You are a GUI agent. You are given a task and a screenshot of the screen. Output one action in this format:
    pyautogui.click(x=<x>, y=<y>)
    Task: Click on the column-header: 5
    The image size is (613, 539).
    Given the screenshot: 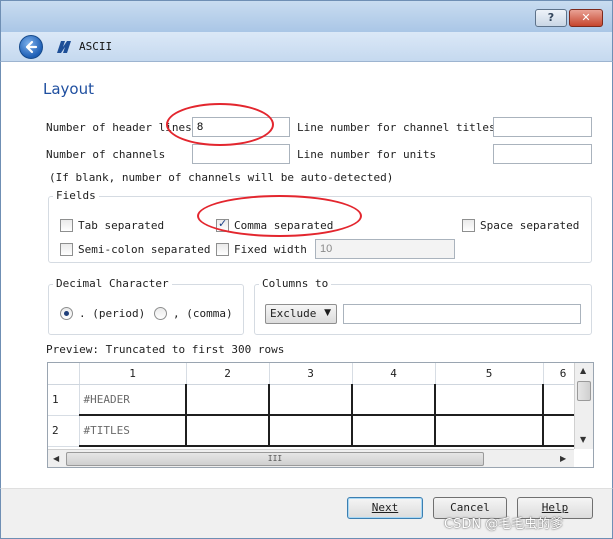 What is the action you would take?
    pyautogui.click(x=489, y=374)
    